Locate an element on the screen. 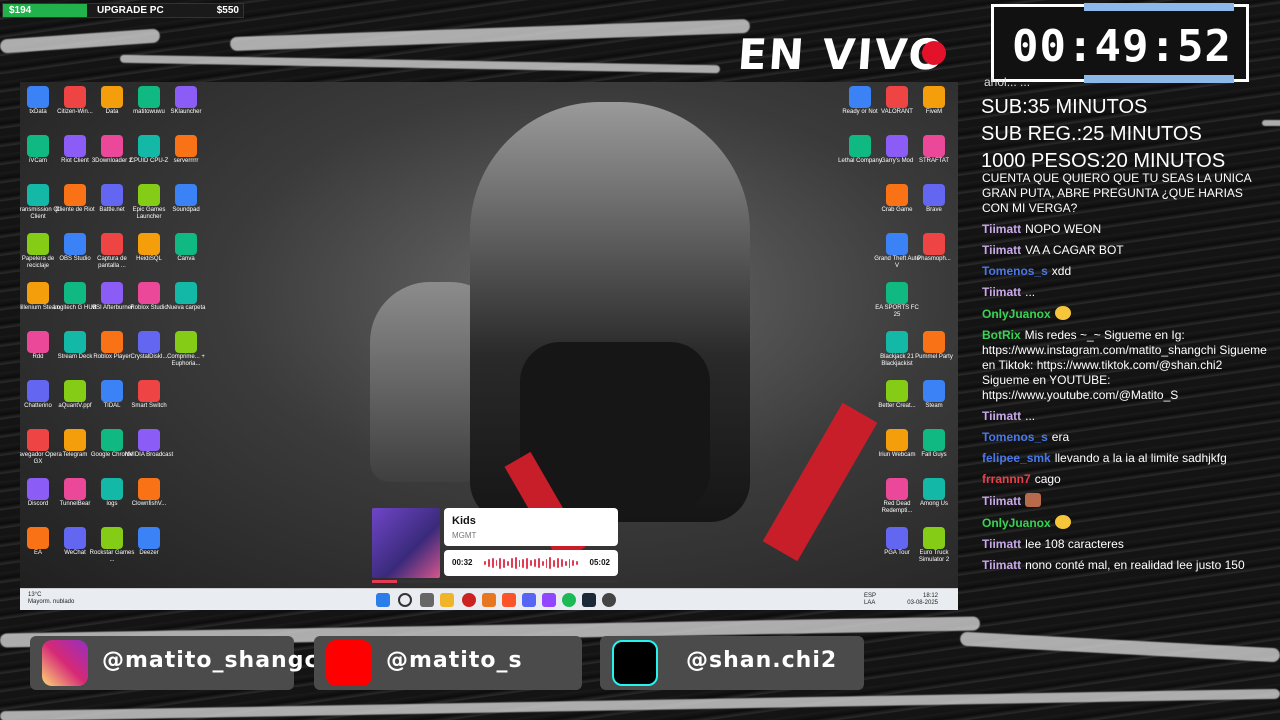 The height and width of the screenshot is (720, 1280). desktop-icon: Deezer is located at coordinates (149, 542).